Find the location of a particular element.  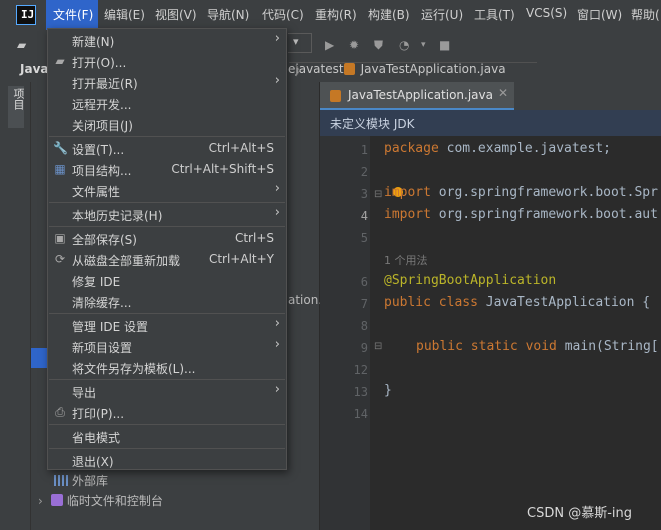

menu-navigate: 导航(N) is located at coordinates (228, 14).